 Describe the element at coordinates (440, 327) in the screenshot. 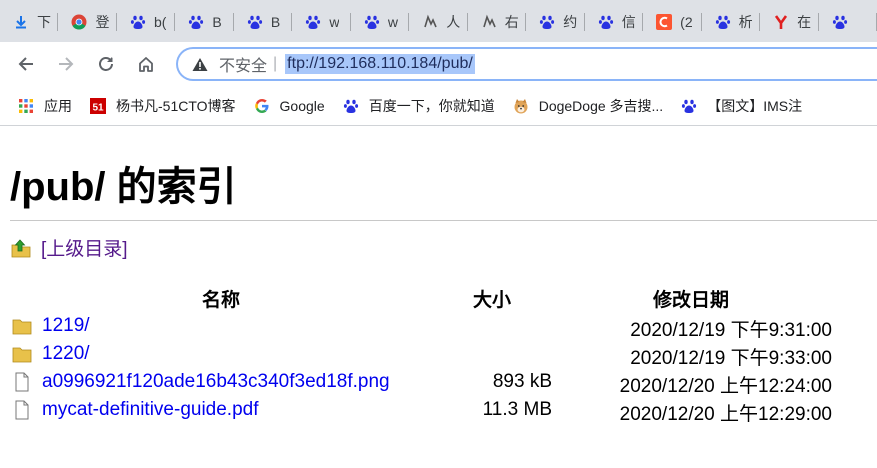

I see `table-row: 1219/ 2020/12/19 下午9:31:00` at that location.